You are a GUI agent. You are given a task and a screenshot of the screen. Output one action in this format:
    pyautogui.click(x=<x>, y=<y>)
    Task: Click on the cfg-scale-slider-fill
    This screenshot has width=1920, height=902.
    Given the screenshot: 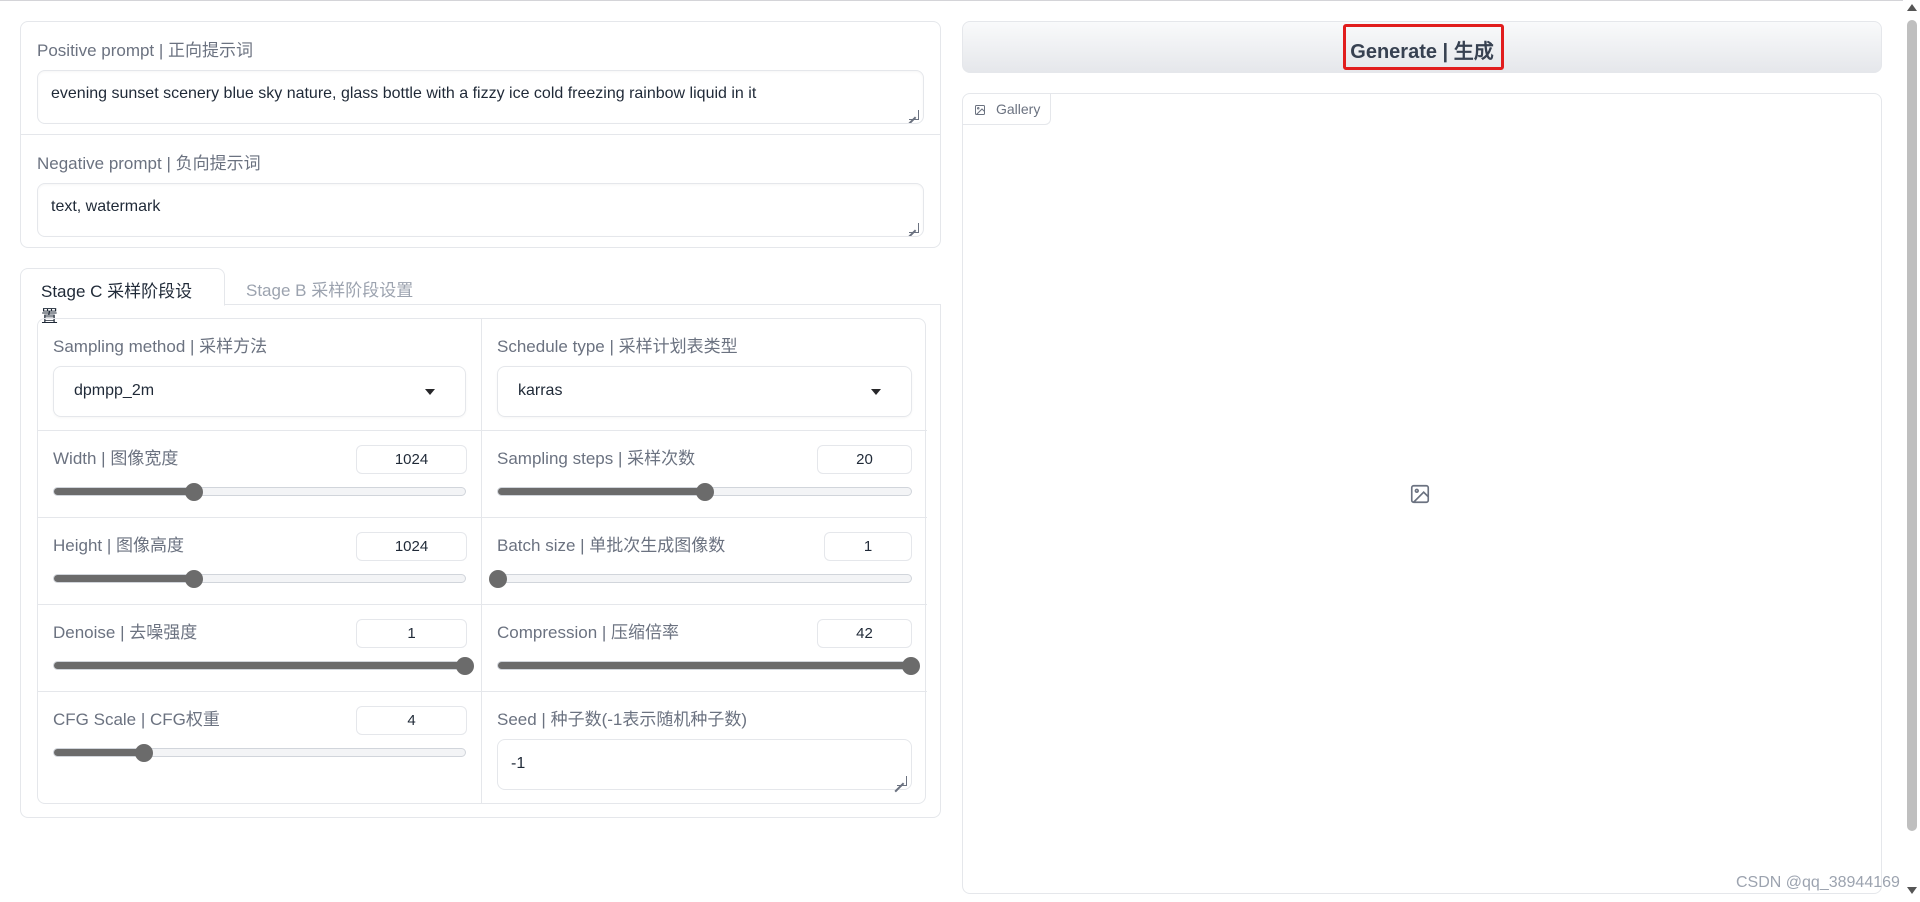 What is the action you would take?
    pyautogui.click(x=99, y=752)
    